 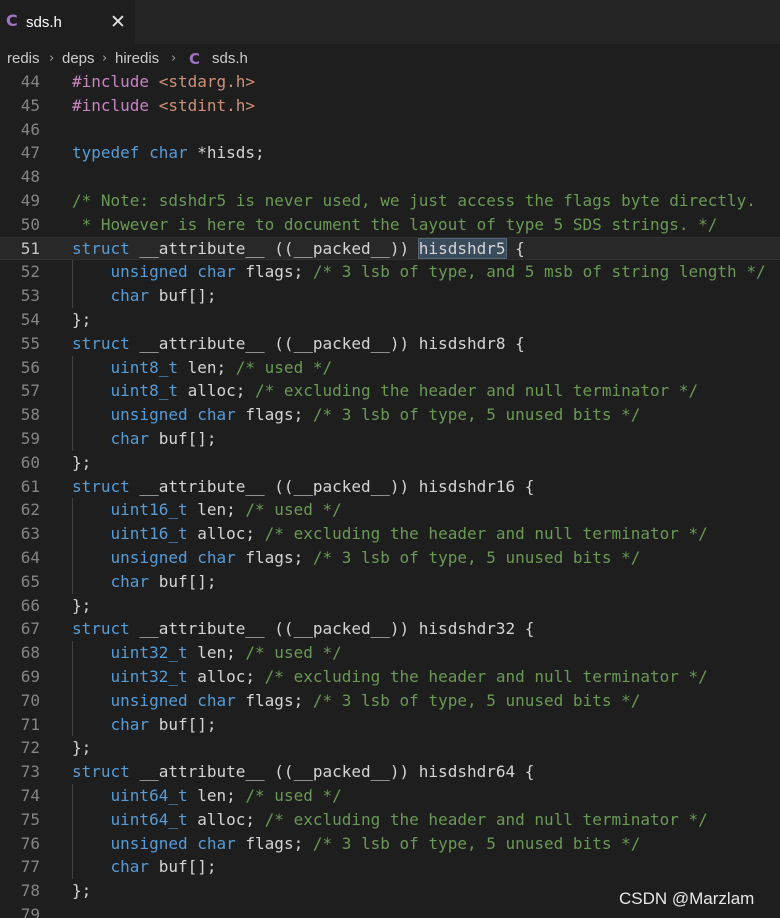 I want to click on code-line: 46, so click(x=390, y=130).